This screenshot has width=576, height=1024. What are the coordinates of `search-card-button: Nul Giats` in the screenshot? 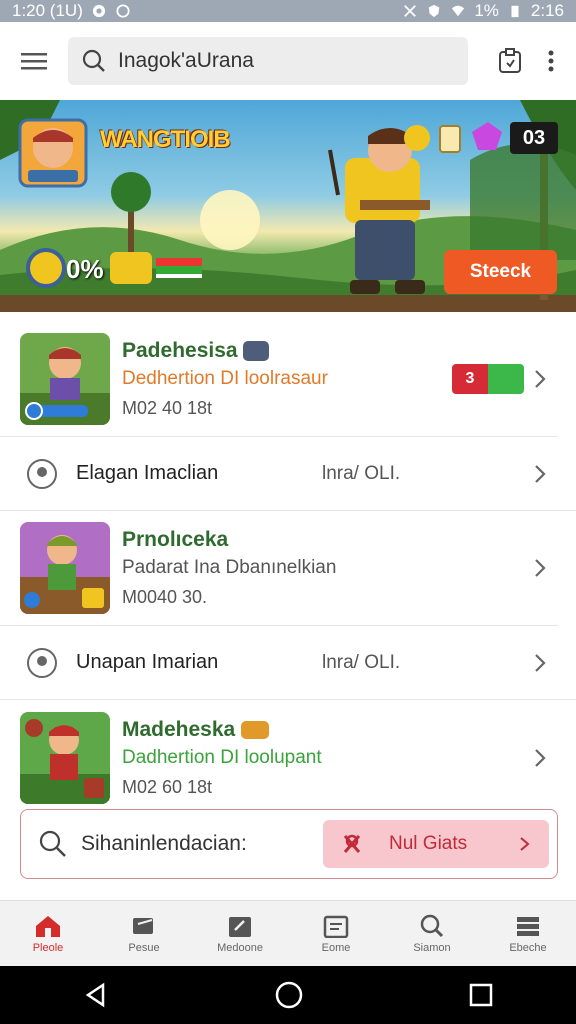 It's located at (436, 844).